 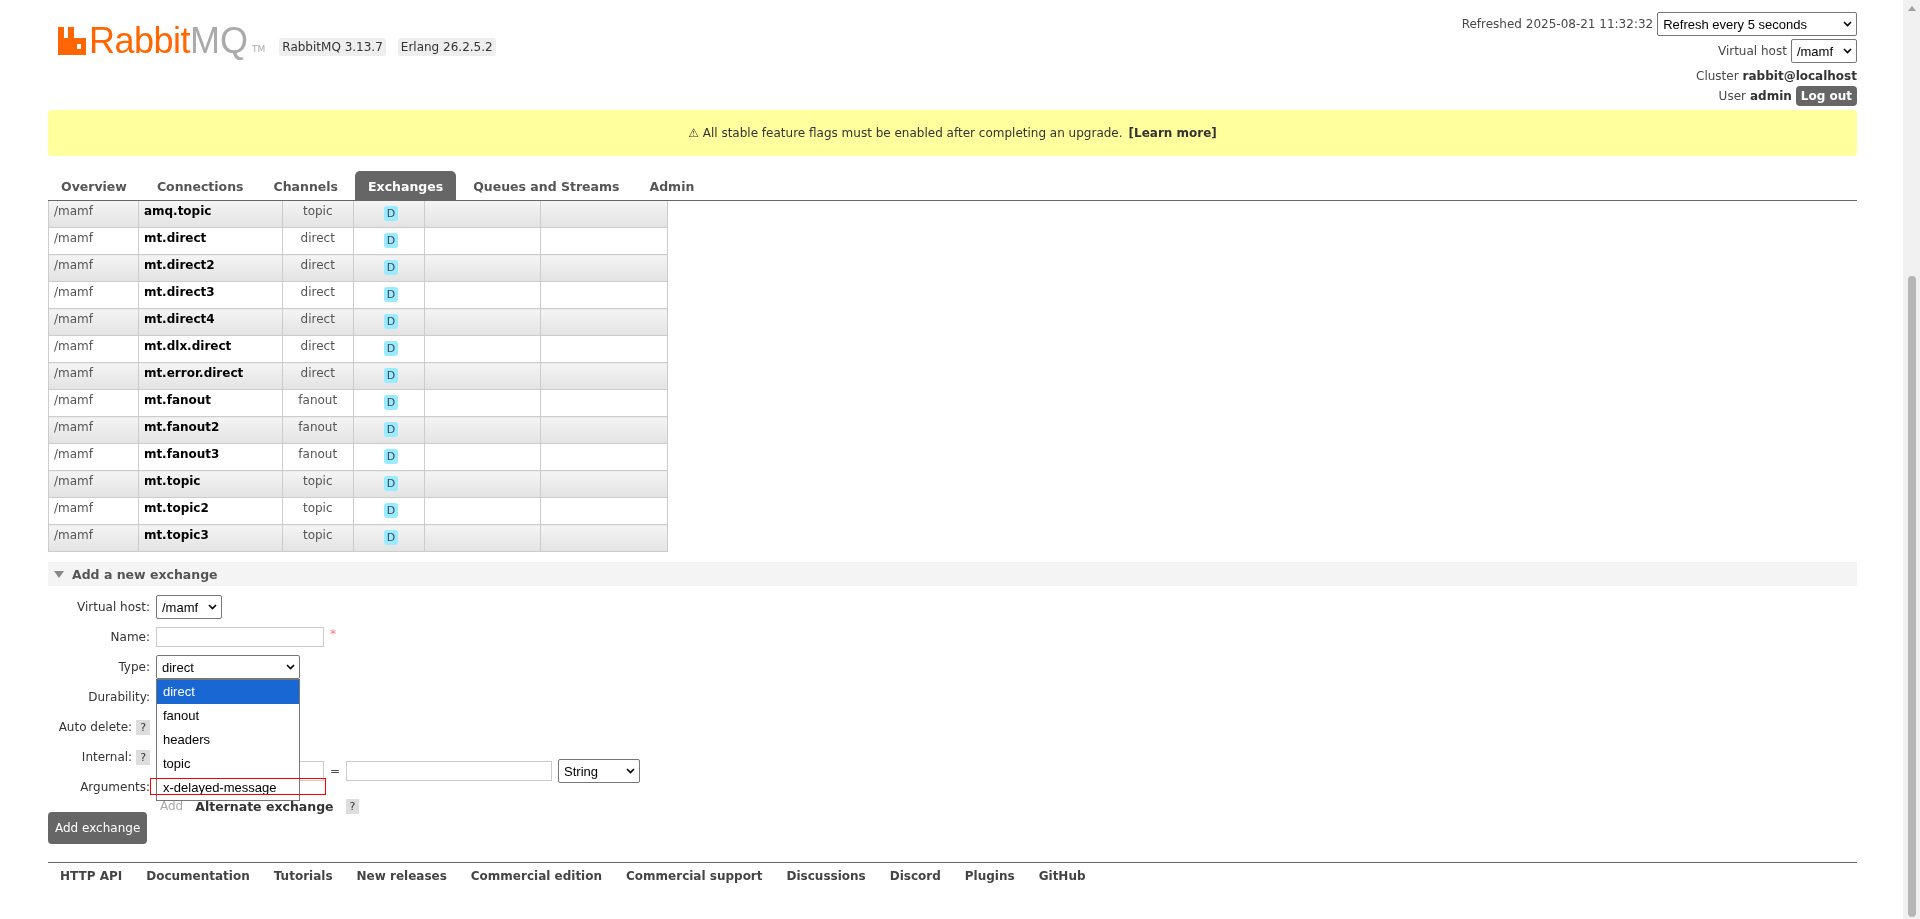 What do you see at coordinates (210, 241) in the screenshot?
I see `exchange-name: mt.direct` at bounding box center [210, 241].